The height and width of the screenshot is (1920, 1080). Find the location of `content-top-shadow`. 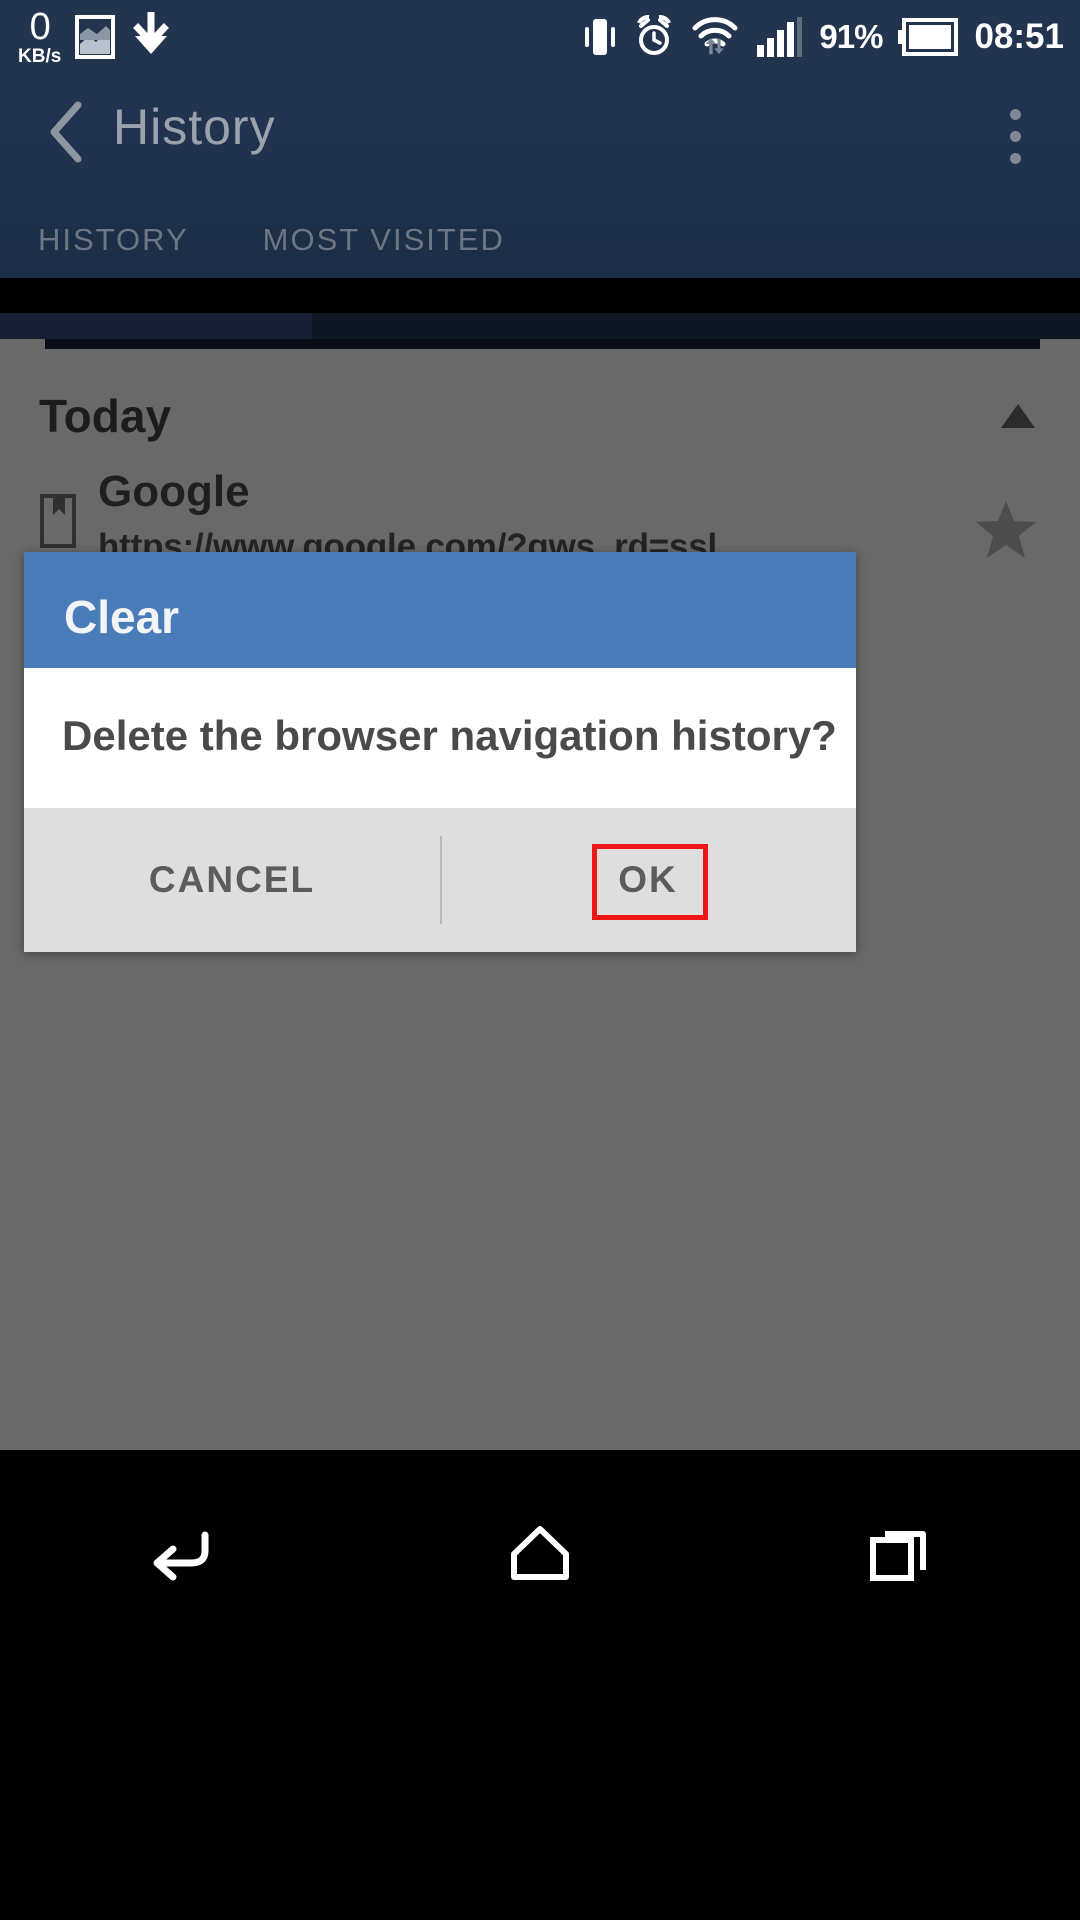

content-top-shadow is located at coordinates (542, 344).